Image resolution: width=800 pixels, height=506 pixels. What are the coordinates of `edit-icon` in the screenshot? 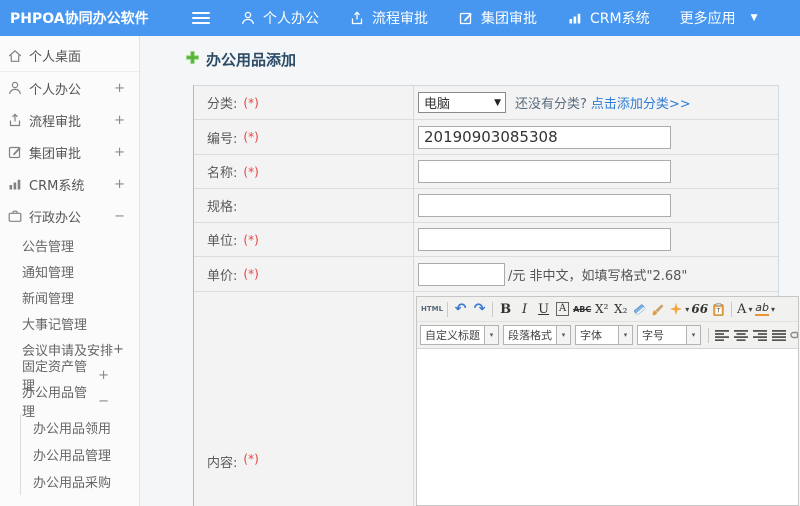 It's located at (15, 152).